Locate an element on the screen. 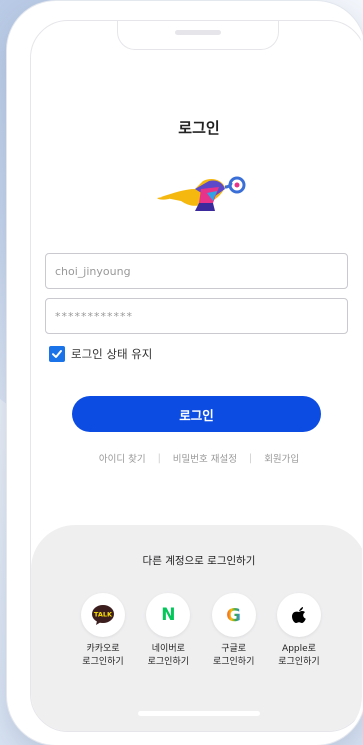 This screenshot has width=363, height=745. social-login-list: TALK 카카오로 로그인하기 N 네이버로 로그인하기 G 구글로 로그인하기 is located at coordinates (201, 631).